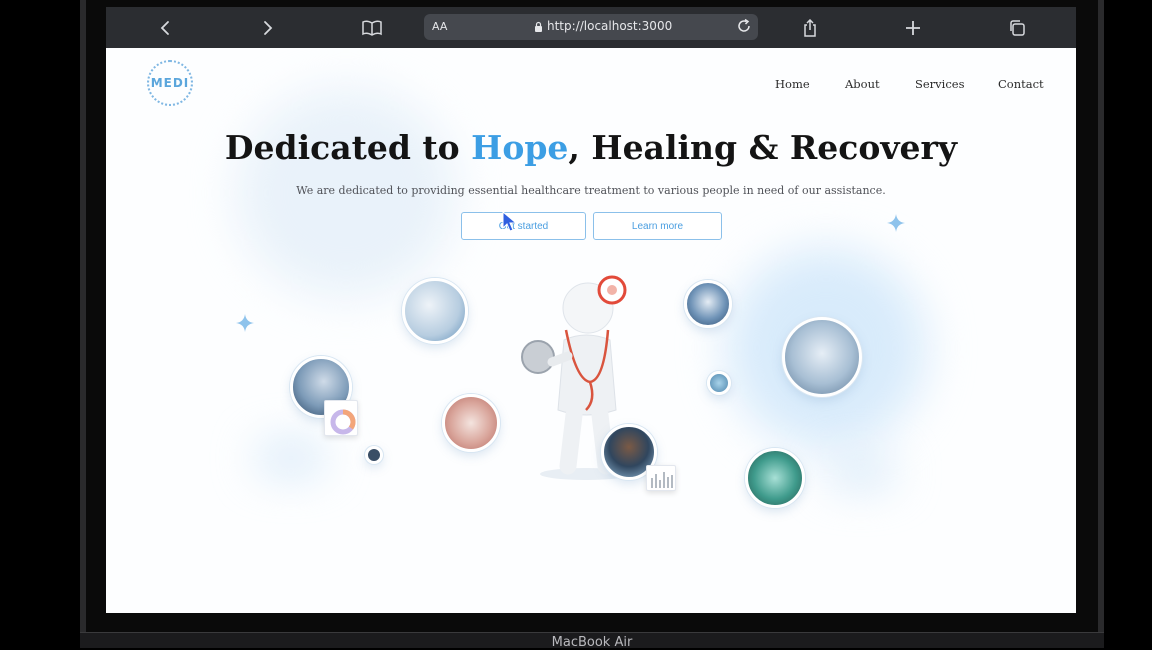 The width and height of the screenshot is (1152, 650). Describe the element at coordinates (1101, 324) in the screenshot. I see `laptop-bezel-right` at that location.